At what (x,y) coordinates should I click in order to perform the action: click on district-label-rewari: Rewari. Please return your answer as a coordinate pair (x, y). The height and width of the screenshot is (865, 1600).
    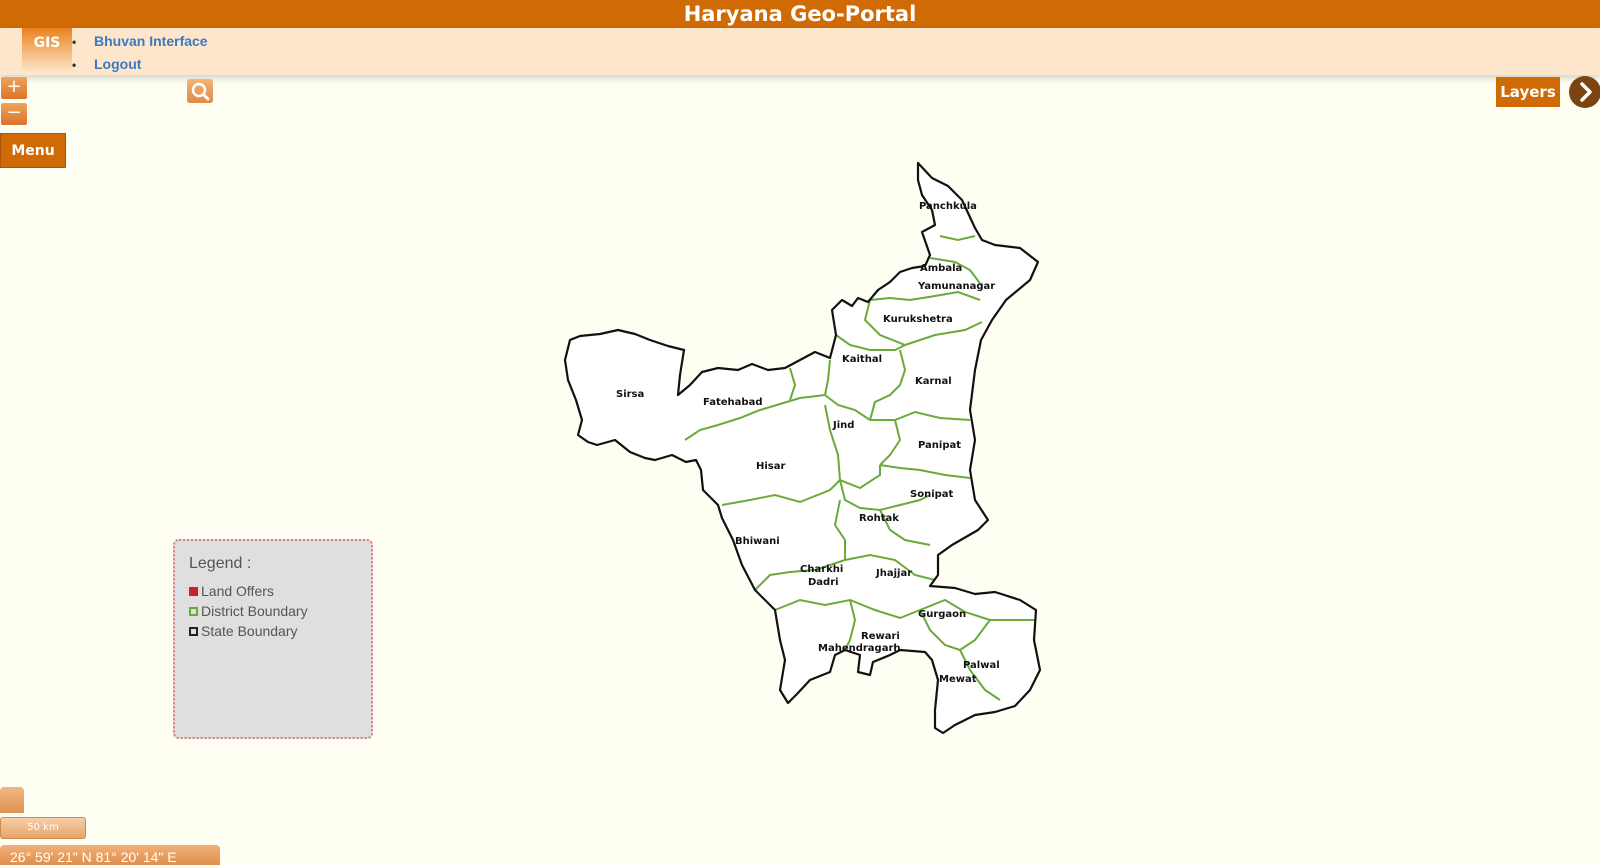
    Looking at the image, I should click on (880, 636).